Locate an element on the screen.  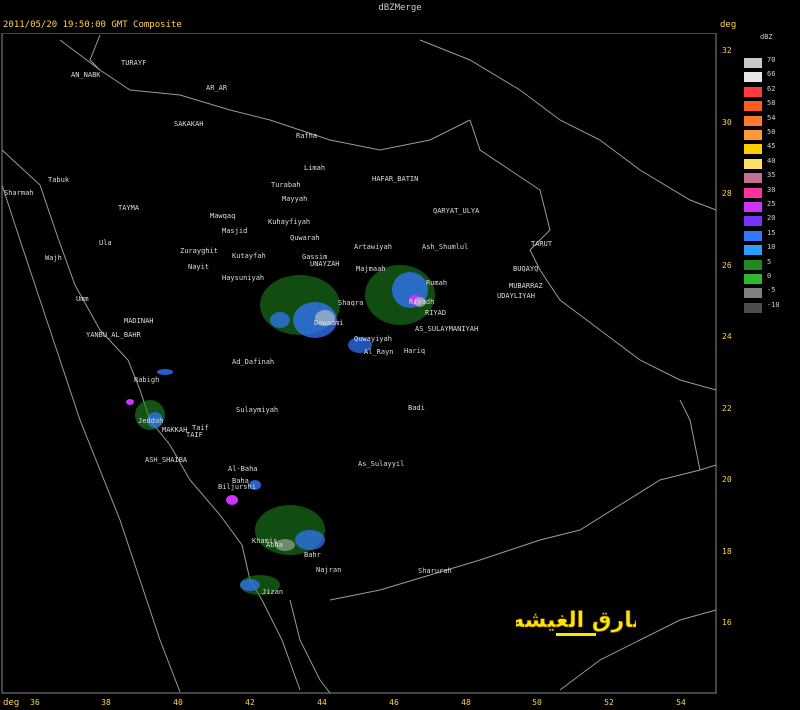
colorbar-label: 15 is located at coordinates (771, 232).